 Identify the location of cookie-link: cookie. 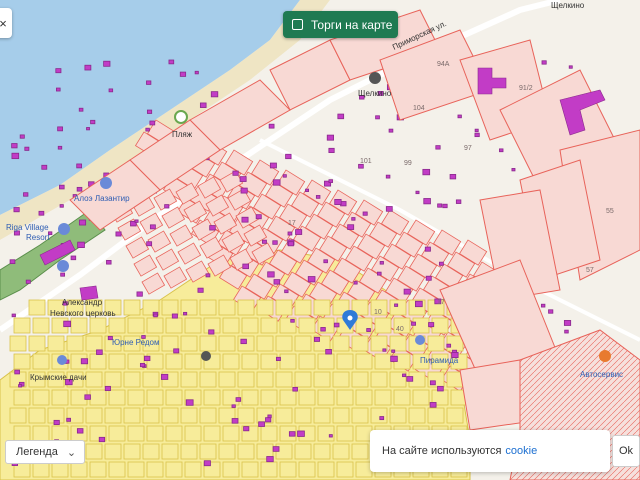
(521, 451).